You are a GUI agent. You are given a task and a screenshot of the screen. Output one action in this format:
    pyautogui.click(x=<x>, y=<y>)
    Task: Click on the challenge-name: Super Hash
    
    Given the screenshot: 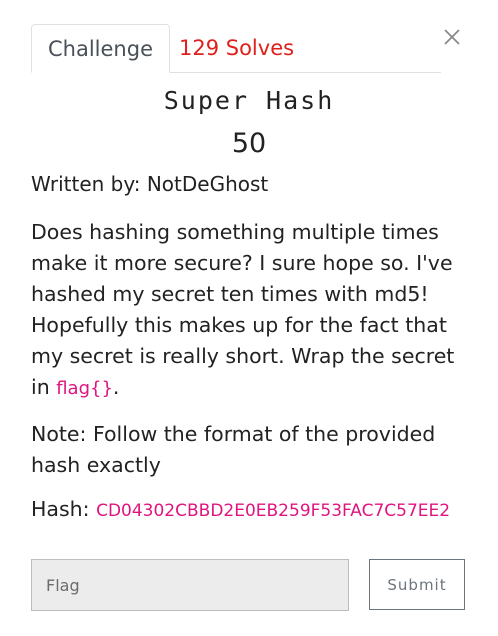 What is the action you would take?
    pyautogui.click(x=249, y=100)
    